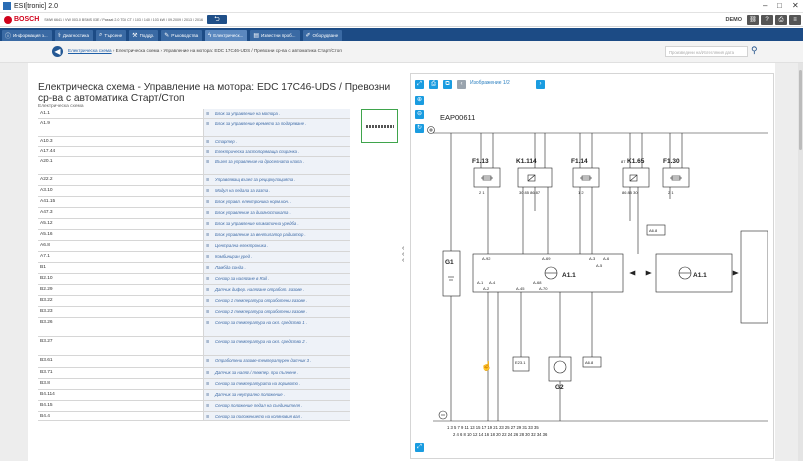 This screenshot has width=803, height=461. What do you see at coordinates (111, 35) in the screenshot?
I see `tab-search: ⌕ Търсене` at bounding box center [111, 35].